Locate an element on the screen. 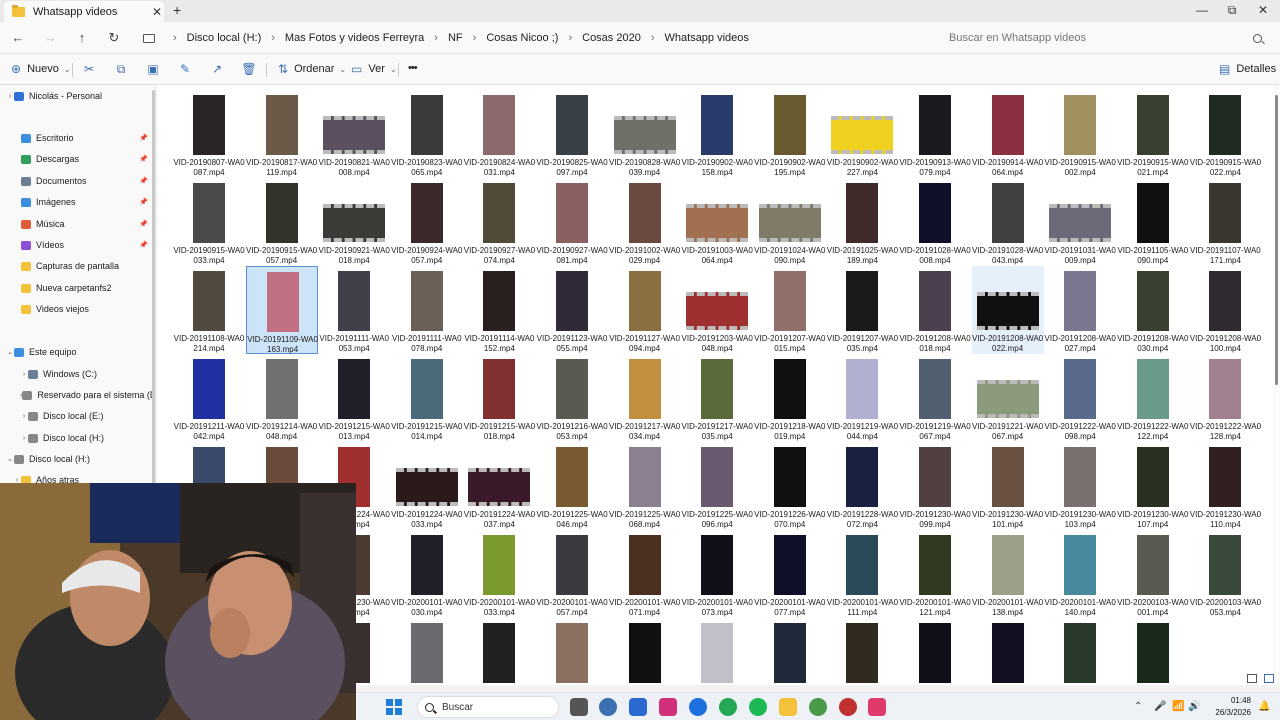 This screenshot has height=720, width=1280. file-item: VID-20191024-WA0090.mp4 is located at coordinates (790, 222).